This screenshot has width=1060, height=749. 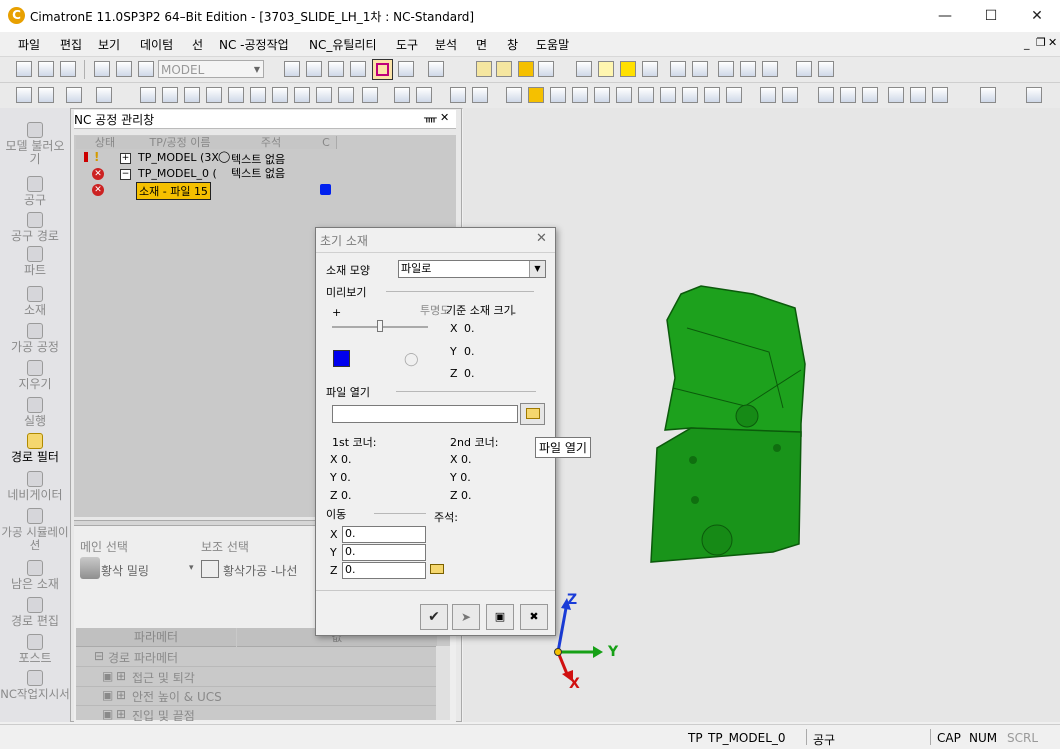 I want to click on param-row: ▣ ⊞ 안전 높이 & UCS, so click(x=256, y=696).